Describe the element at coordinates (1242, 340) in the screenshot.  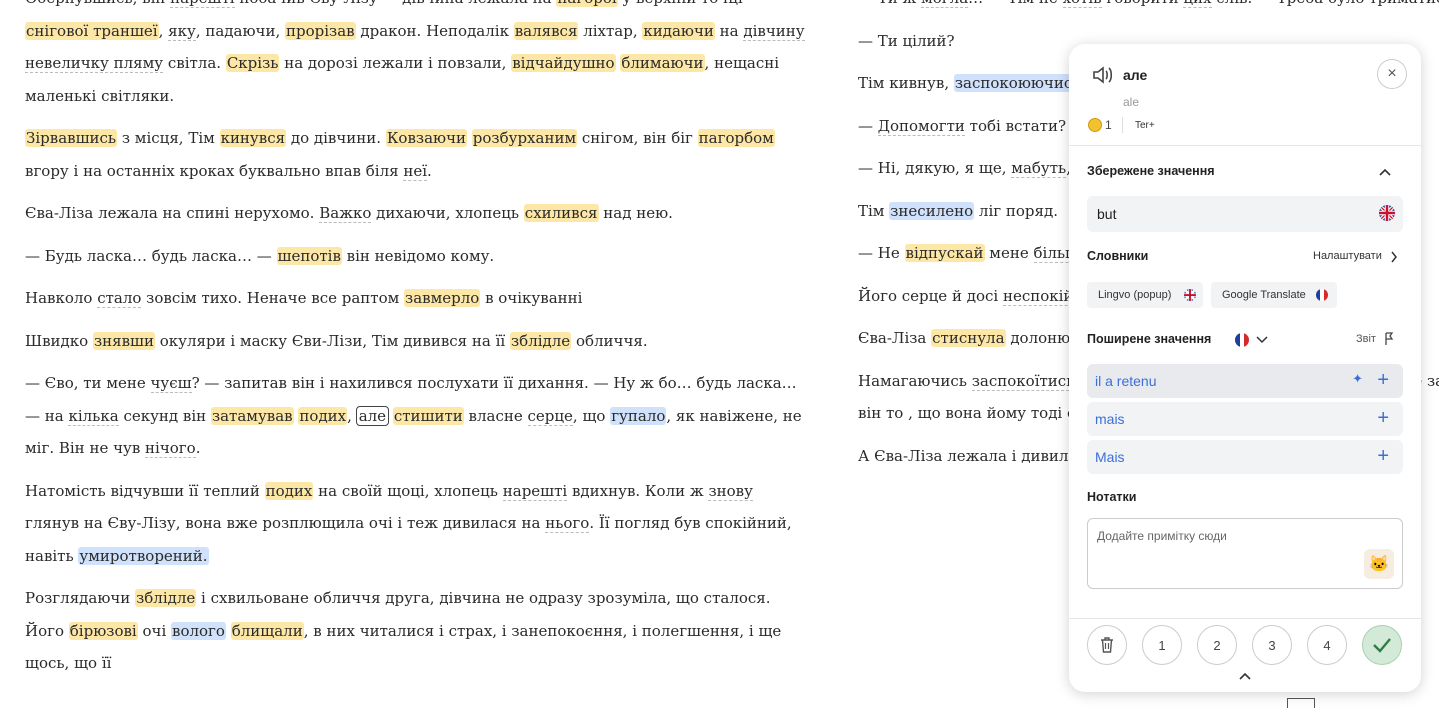
I see `fr-flag-icon` at that location.